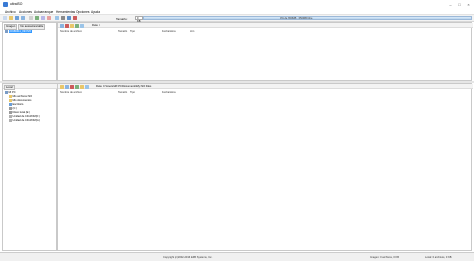  Describe the element at coordinates (450, 4) in the screenshot. I see `minimize-icon: –` at that location.